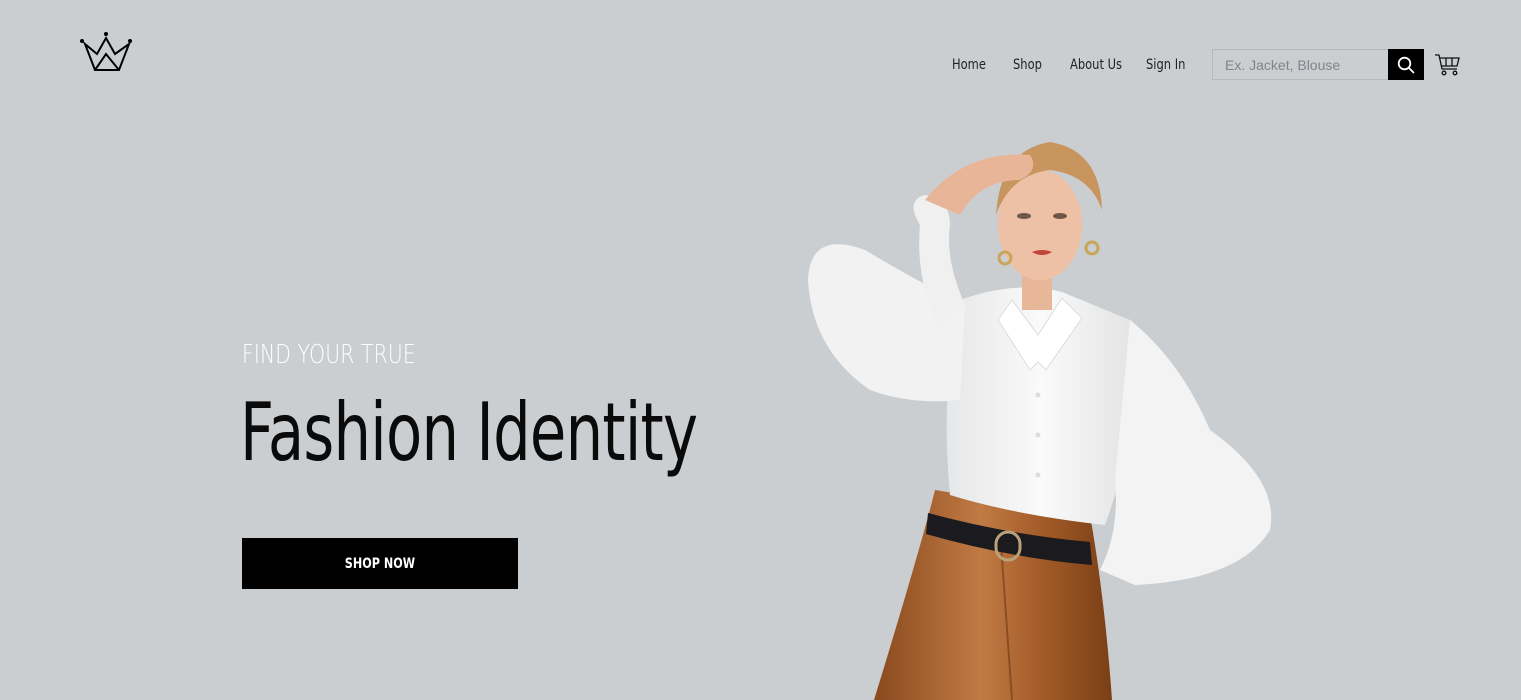 This screenshot has height=700, width=1521. What do you see at coordinates (1096, 65) in the screenshot?
I see `nav-about-link: About Us` at bounding box center [1096, 65].